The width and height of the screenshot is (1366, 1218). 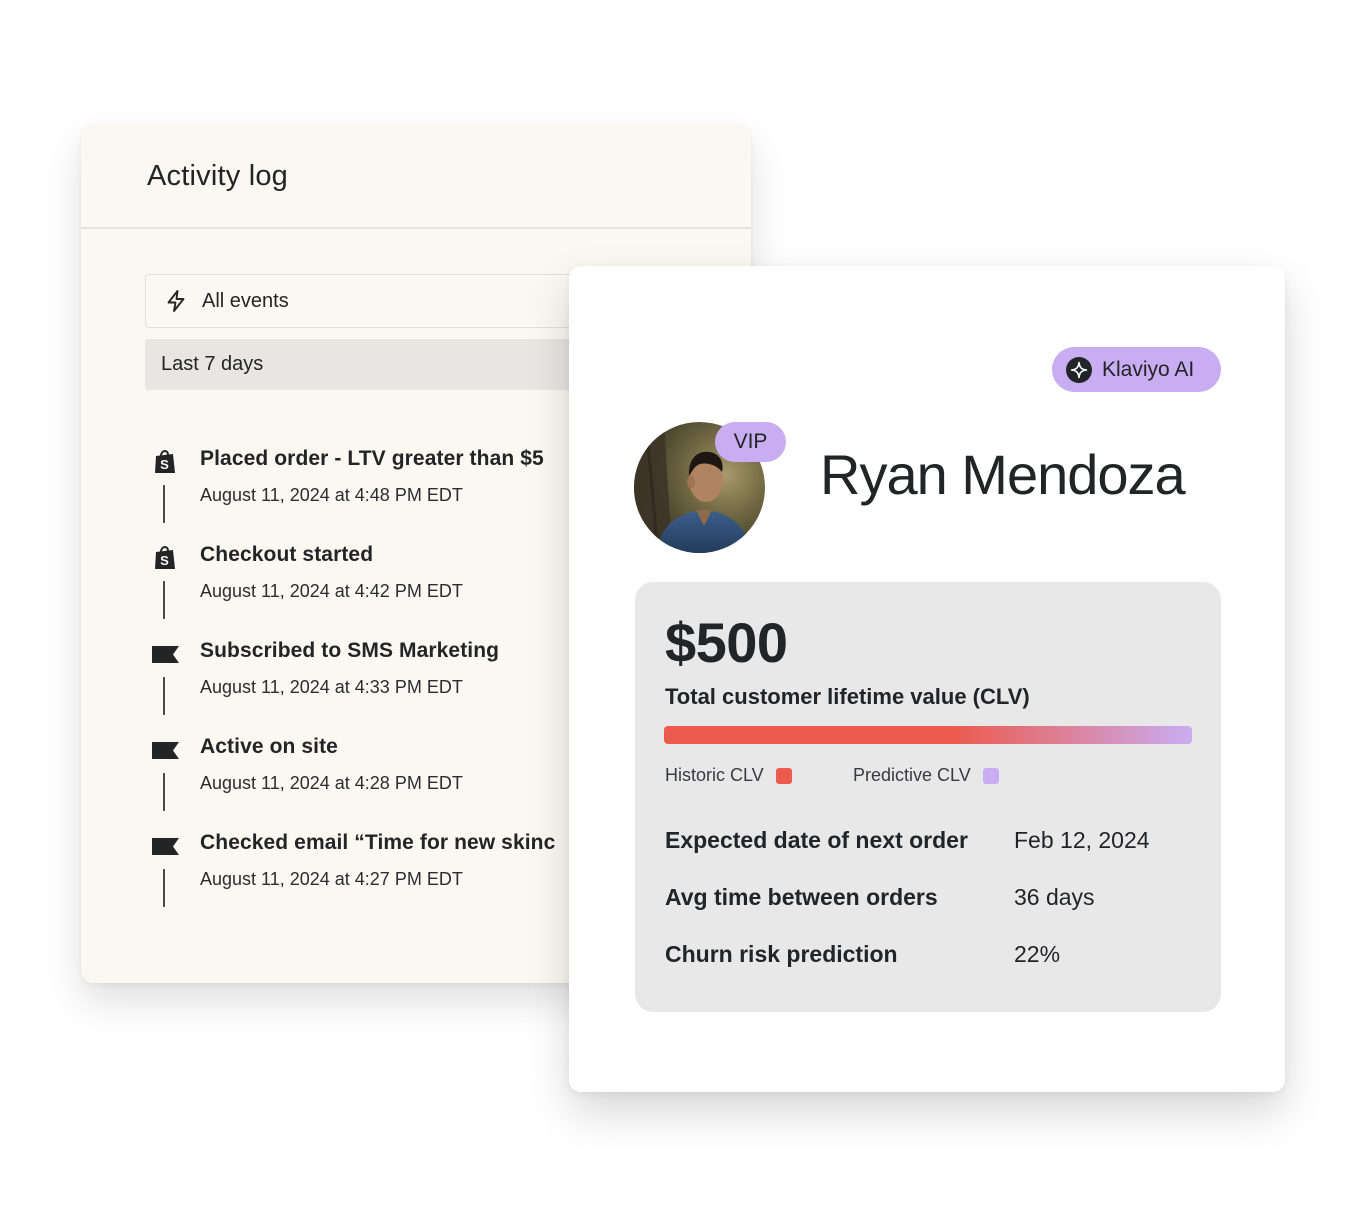 What do you see at coordinates (176, 301) in the screenshot?
I see `lightning-bolt-icon` at bounding box center [176, 301].